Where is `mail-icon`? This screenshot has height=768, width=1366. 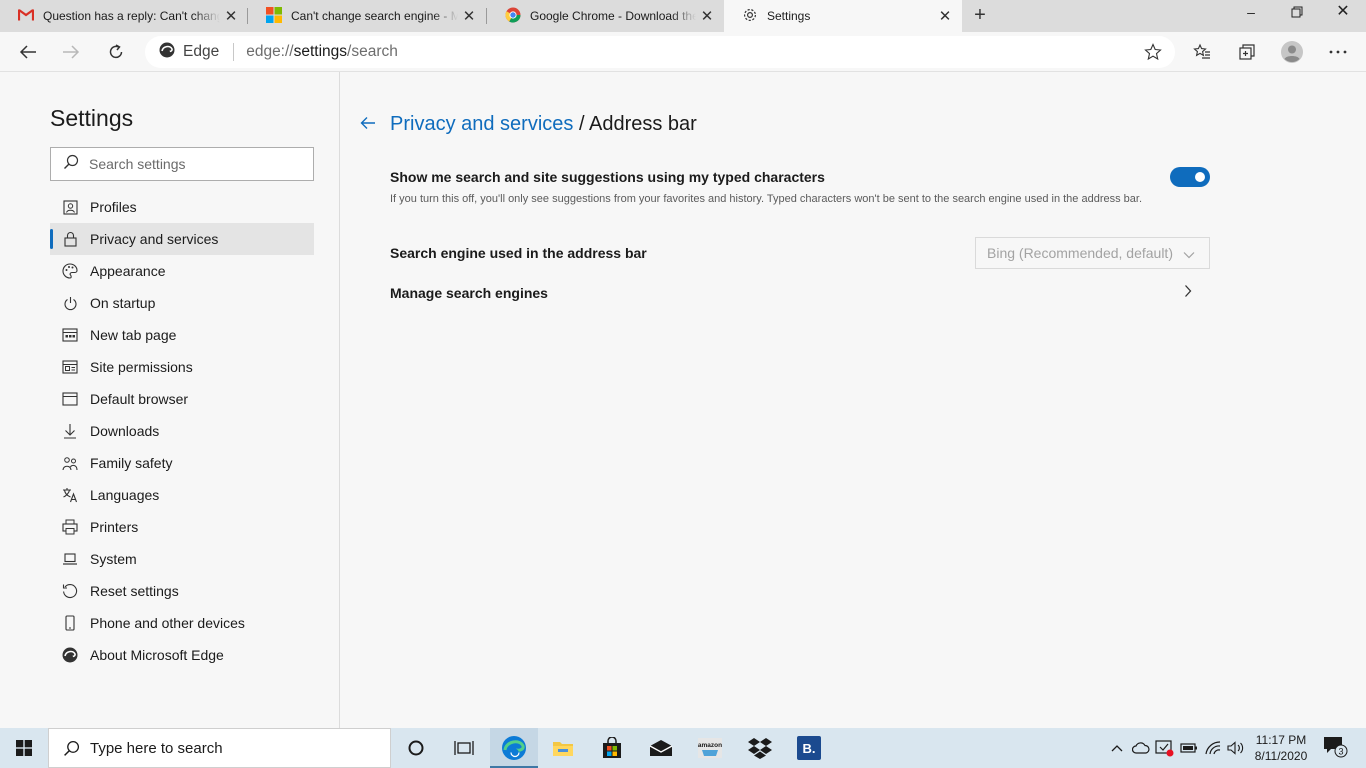 mail-icon is located at coordinates (661, 748).